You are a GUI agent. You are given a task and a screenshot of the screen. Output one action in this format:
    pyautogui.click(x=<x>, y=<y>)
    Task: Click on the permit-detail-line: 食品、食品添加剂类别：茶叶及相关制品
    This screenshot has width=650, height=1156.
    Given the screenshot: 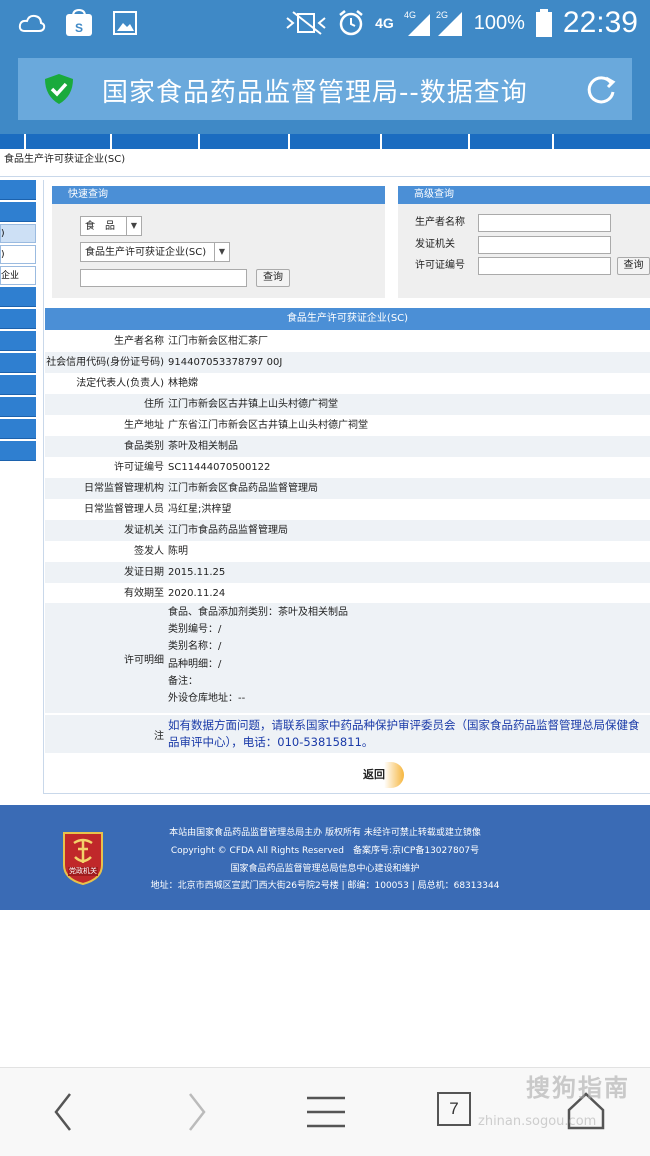 What is the action you would take?
    pyautogui.click(x=258, y=612)
    